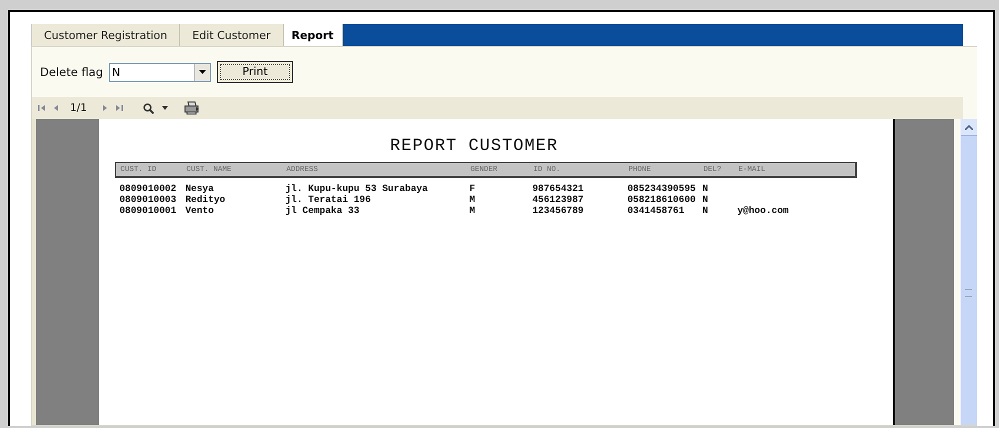  What do you see at coordinates (558, 210) in the screenshot?
I see `table-cell: 123456789` at bounding box center [558, 210].